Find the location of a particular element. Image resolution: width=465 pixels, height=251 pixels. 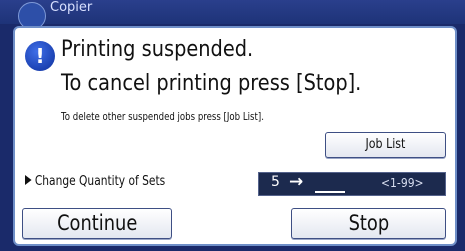

dialog-title-line1: Printing suspended. is located at coordinates (157, 49).